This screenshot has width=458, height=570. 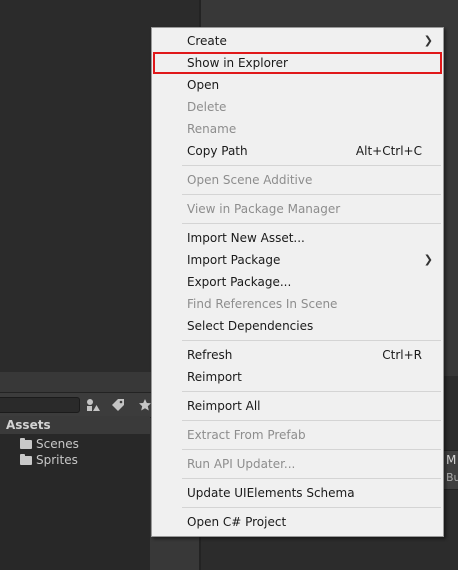 I want to click on search-input, so click(x=40, y=405).